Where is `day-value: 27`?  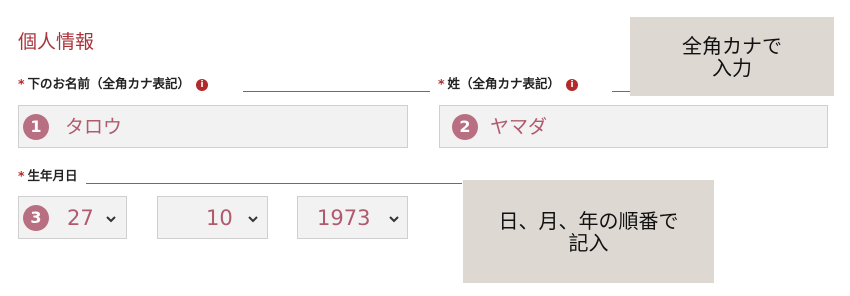
day-value: 27 is located at coordinates (80, 218).